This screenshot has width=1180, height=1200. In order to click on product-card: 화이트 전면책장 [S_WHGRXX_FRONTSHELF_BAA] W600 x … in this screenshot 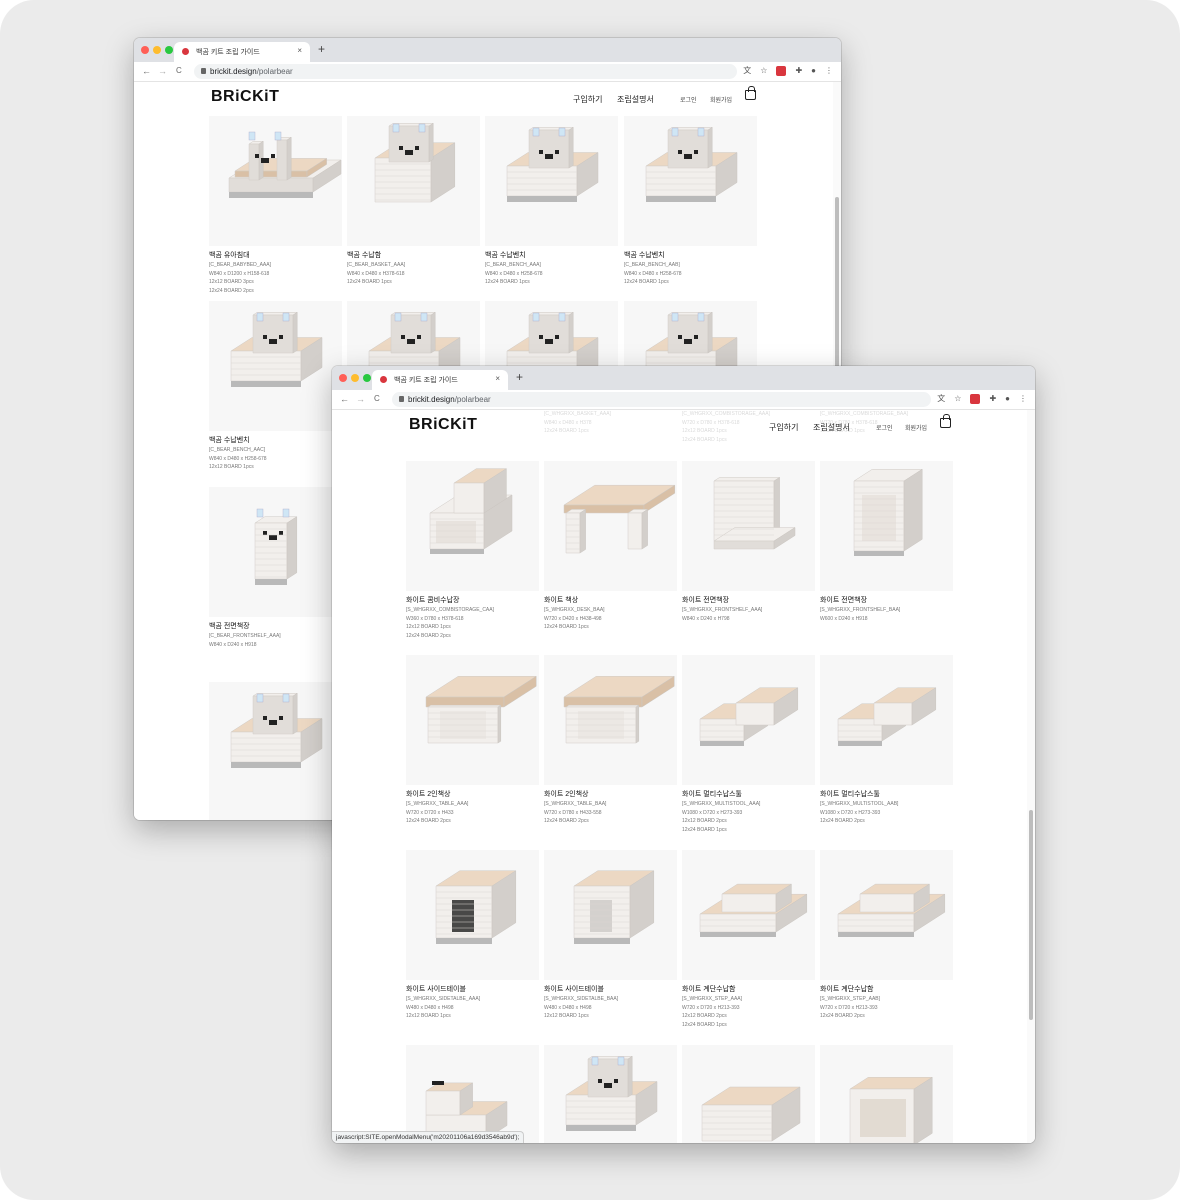, I will do `click(886, 542)`.